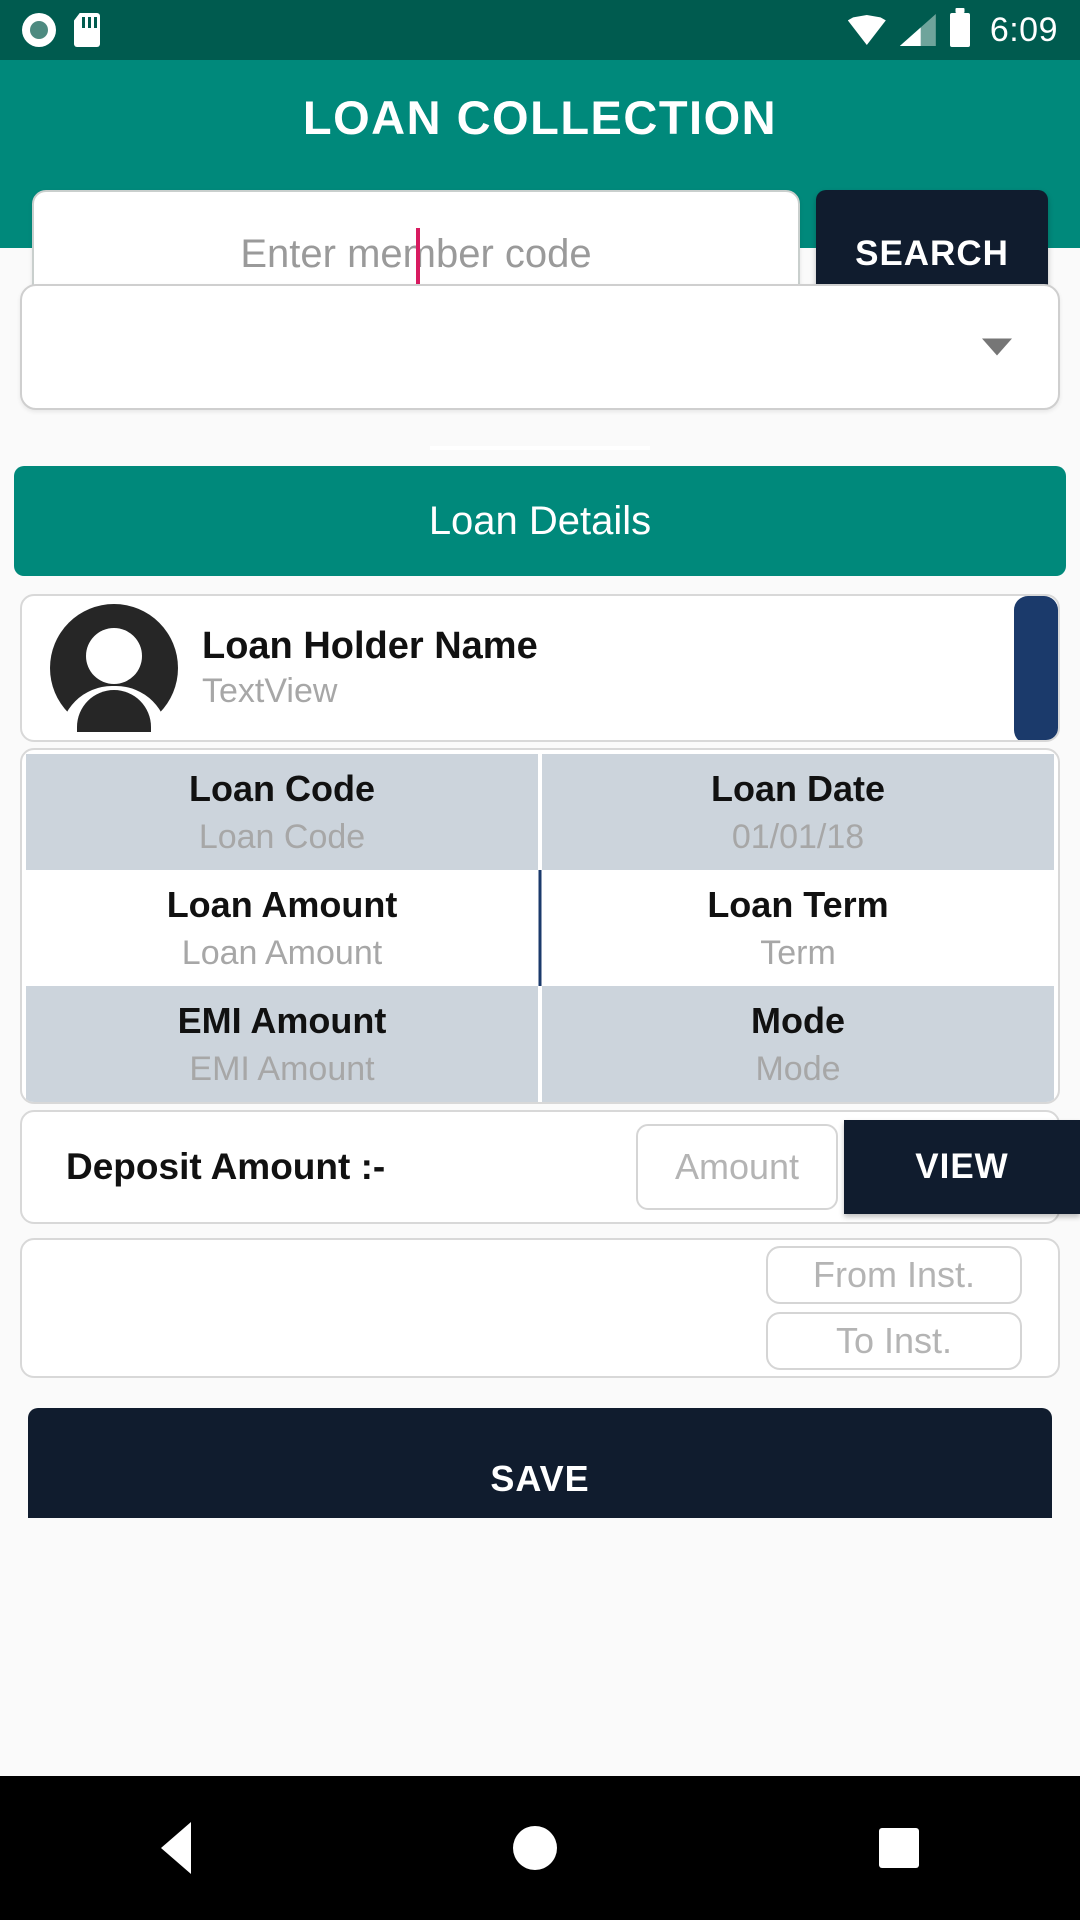 This screenshot has height=1920, width=1080. What do you see at coordinates (176, 1848) in the screenshot?
I see `back-triangle-icon` at bounding box center [176, 1848].